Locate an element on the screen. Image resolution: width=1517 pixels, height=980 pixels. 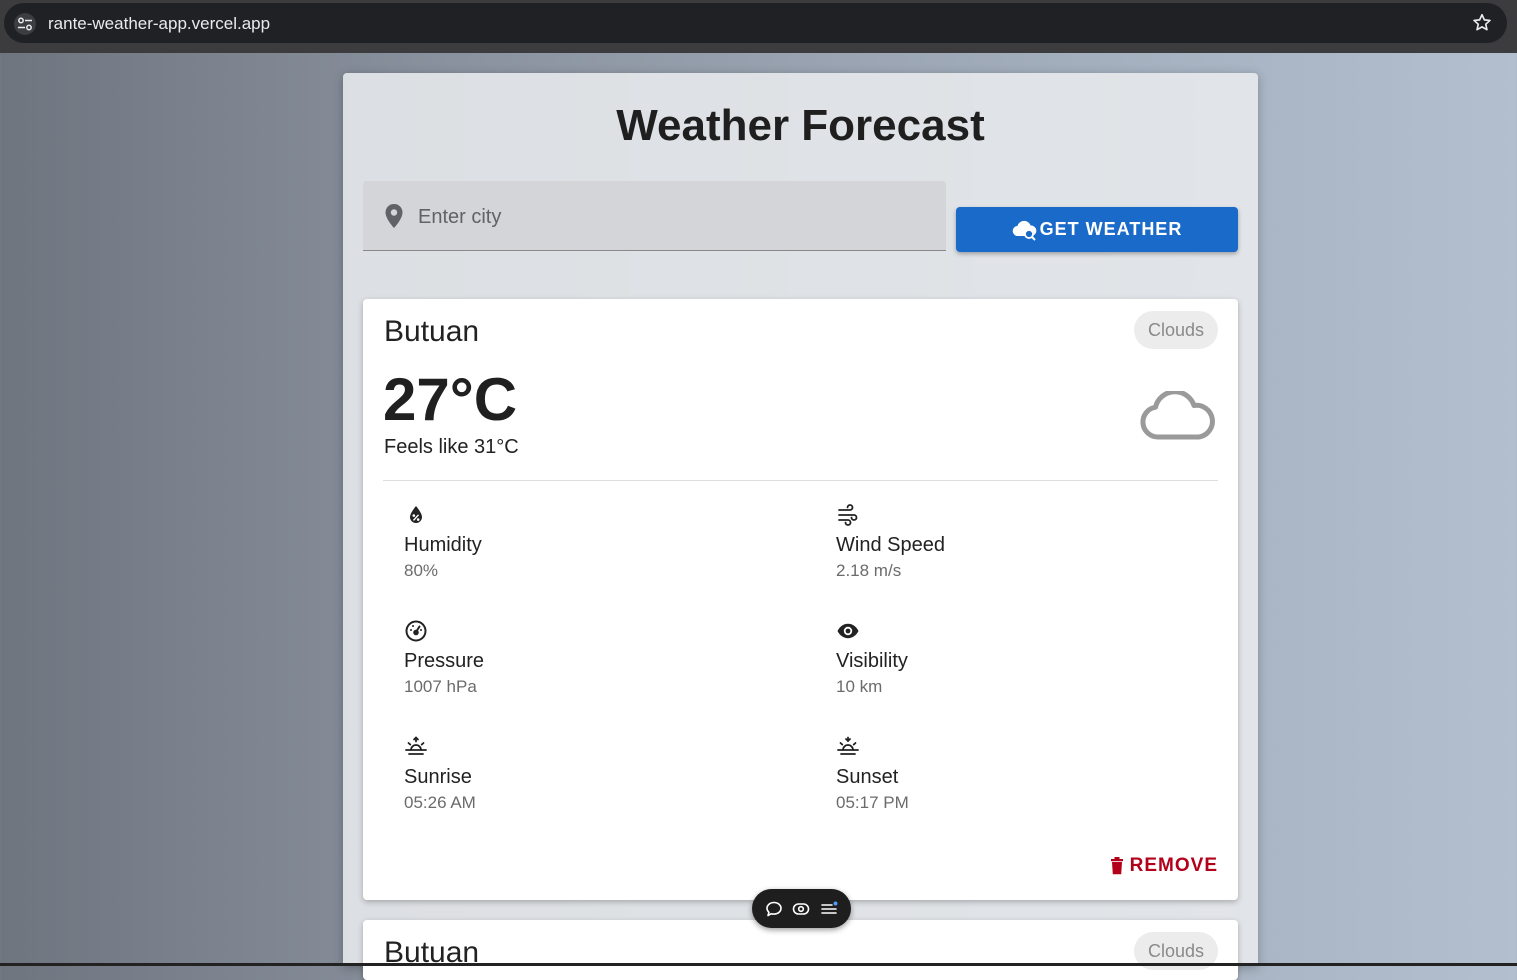
metric-value: 05:17 PM is located at coordinates (872, 802).